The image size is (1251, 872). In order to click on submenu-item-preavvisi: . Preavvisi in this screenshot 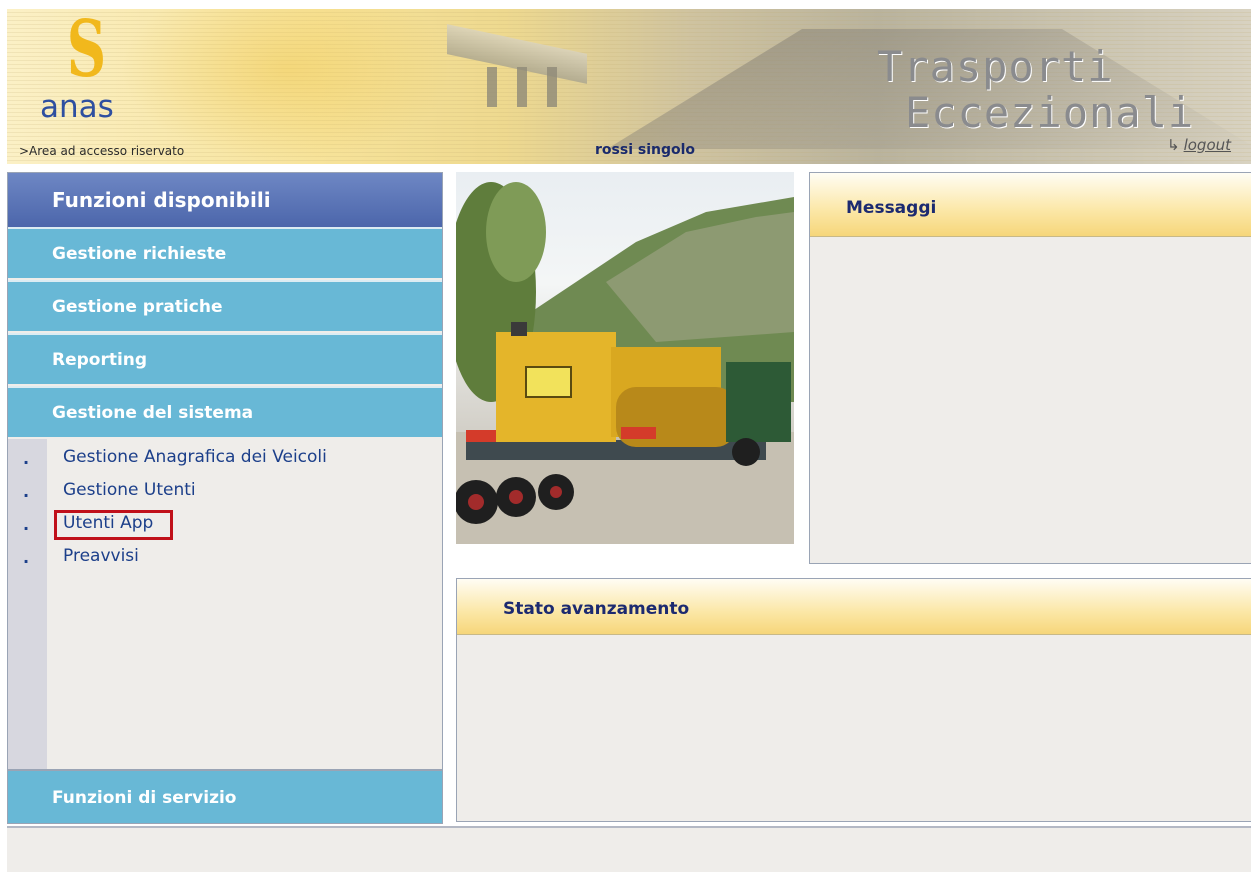, I will do `click(225, 561)`.